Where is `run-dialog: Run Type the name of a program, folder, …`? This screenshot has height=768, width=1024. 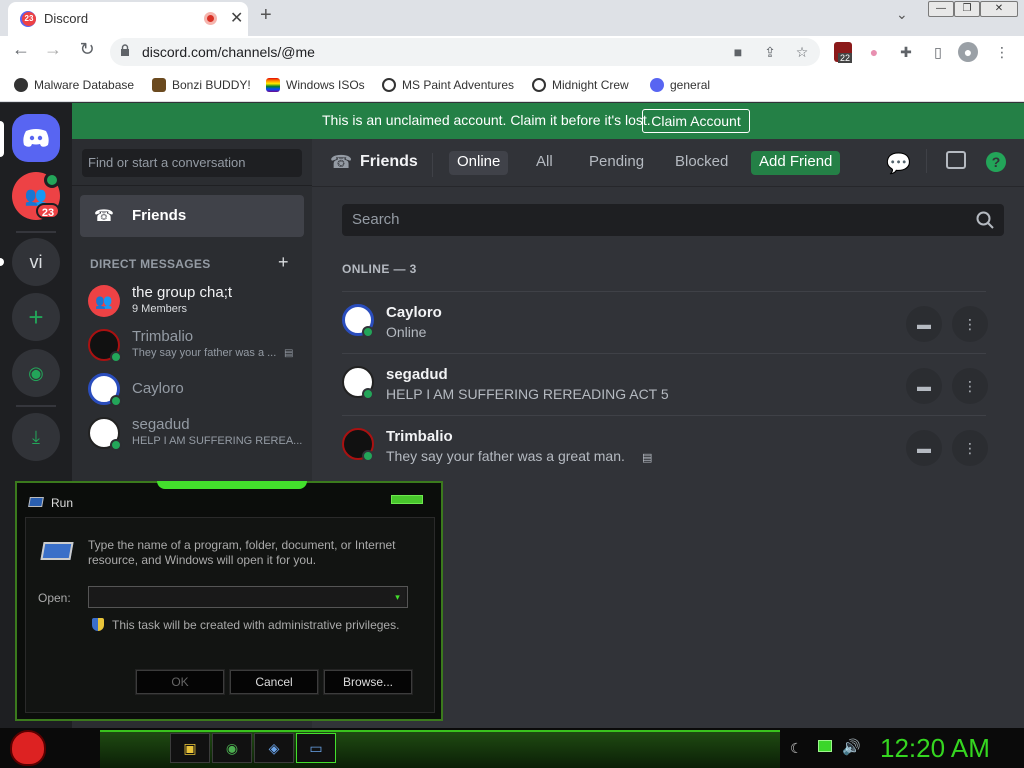 run-dialog: Run Type the name of a program, folder, … is located at coordinates (229, 601).